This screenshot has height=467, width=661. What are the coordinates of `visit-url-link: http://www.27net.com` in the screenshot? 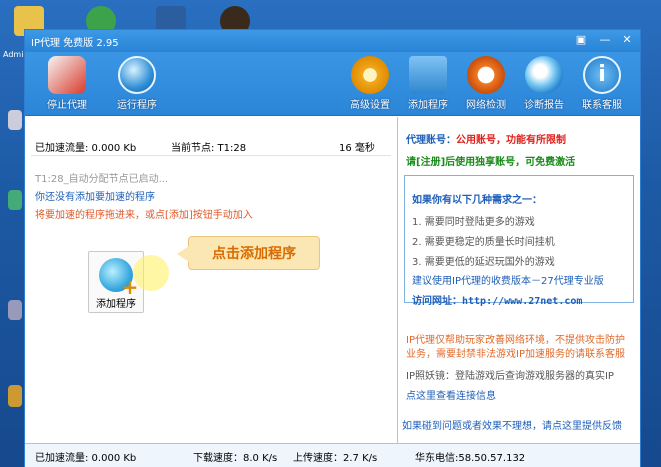 It's located at (522, 301).